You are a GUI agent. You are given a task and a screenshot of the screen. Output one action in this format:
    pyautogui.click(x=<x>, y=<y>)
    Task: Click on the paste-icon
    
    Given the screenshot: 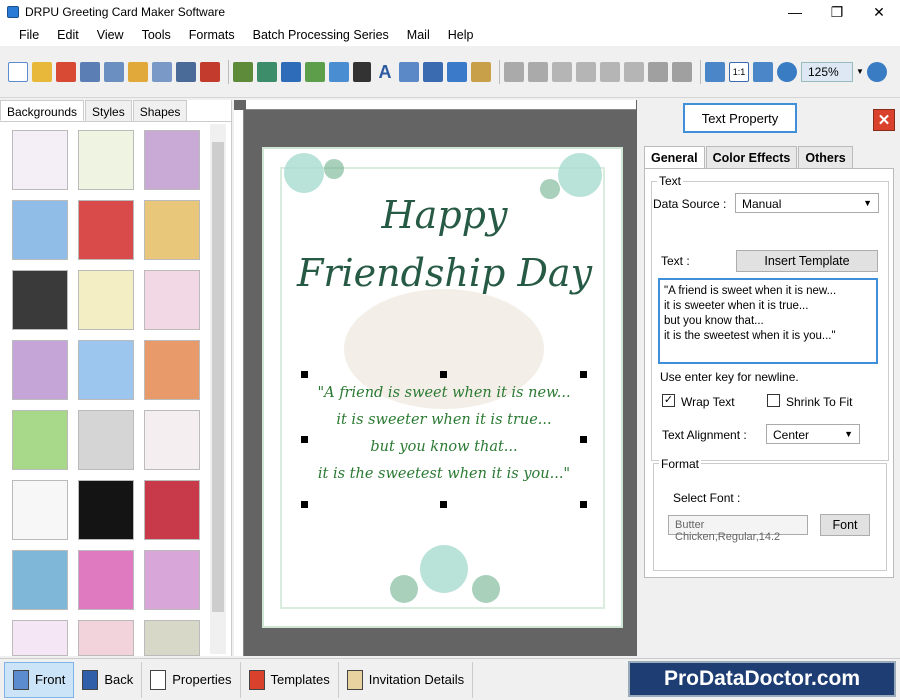 What is the action you would take?
    pyautogui.click(x=610, y=71)
    